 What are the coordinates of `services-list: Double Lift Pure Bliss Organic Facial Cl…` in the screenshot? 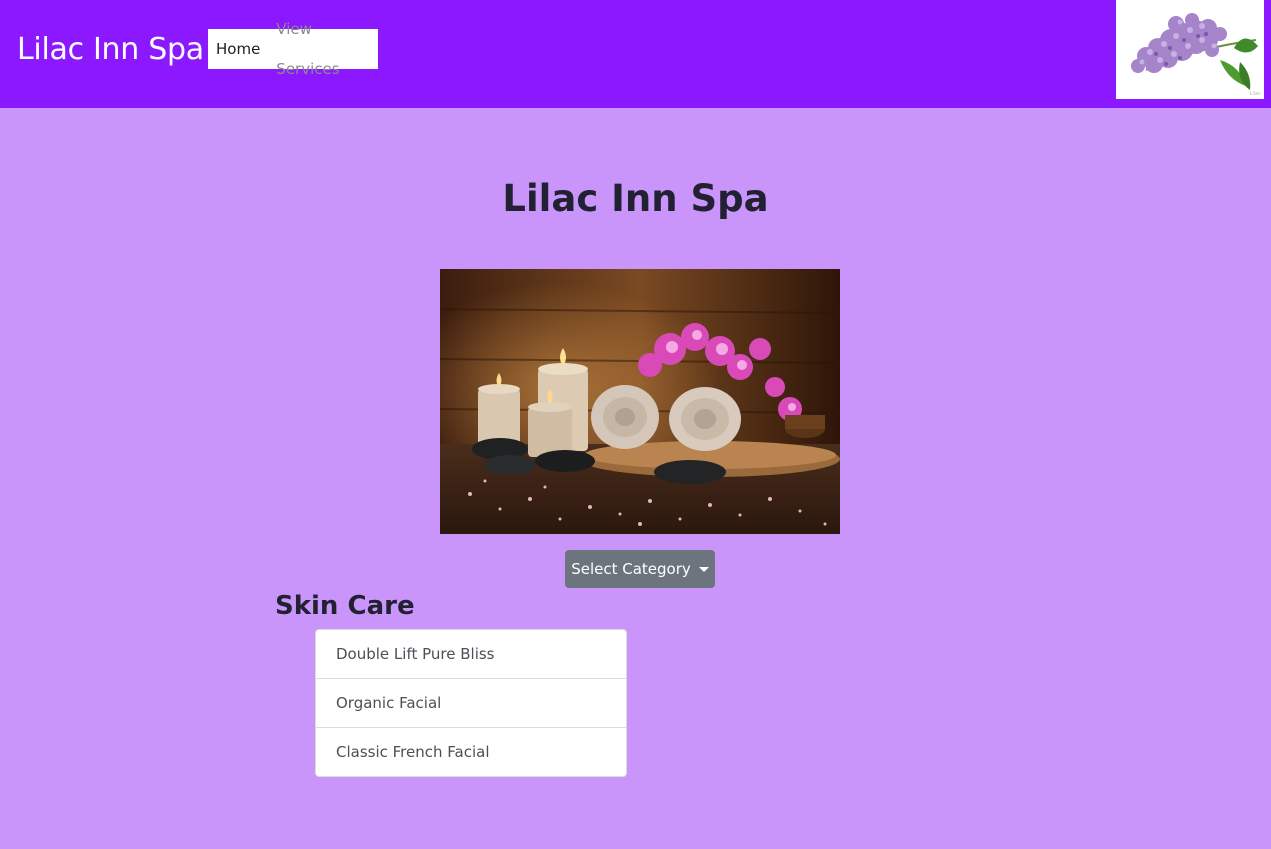 It's located at (471, 703).